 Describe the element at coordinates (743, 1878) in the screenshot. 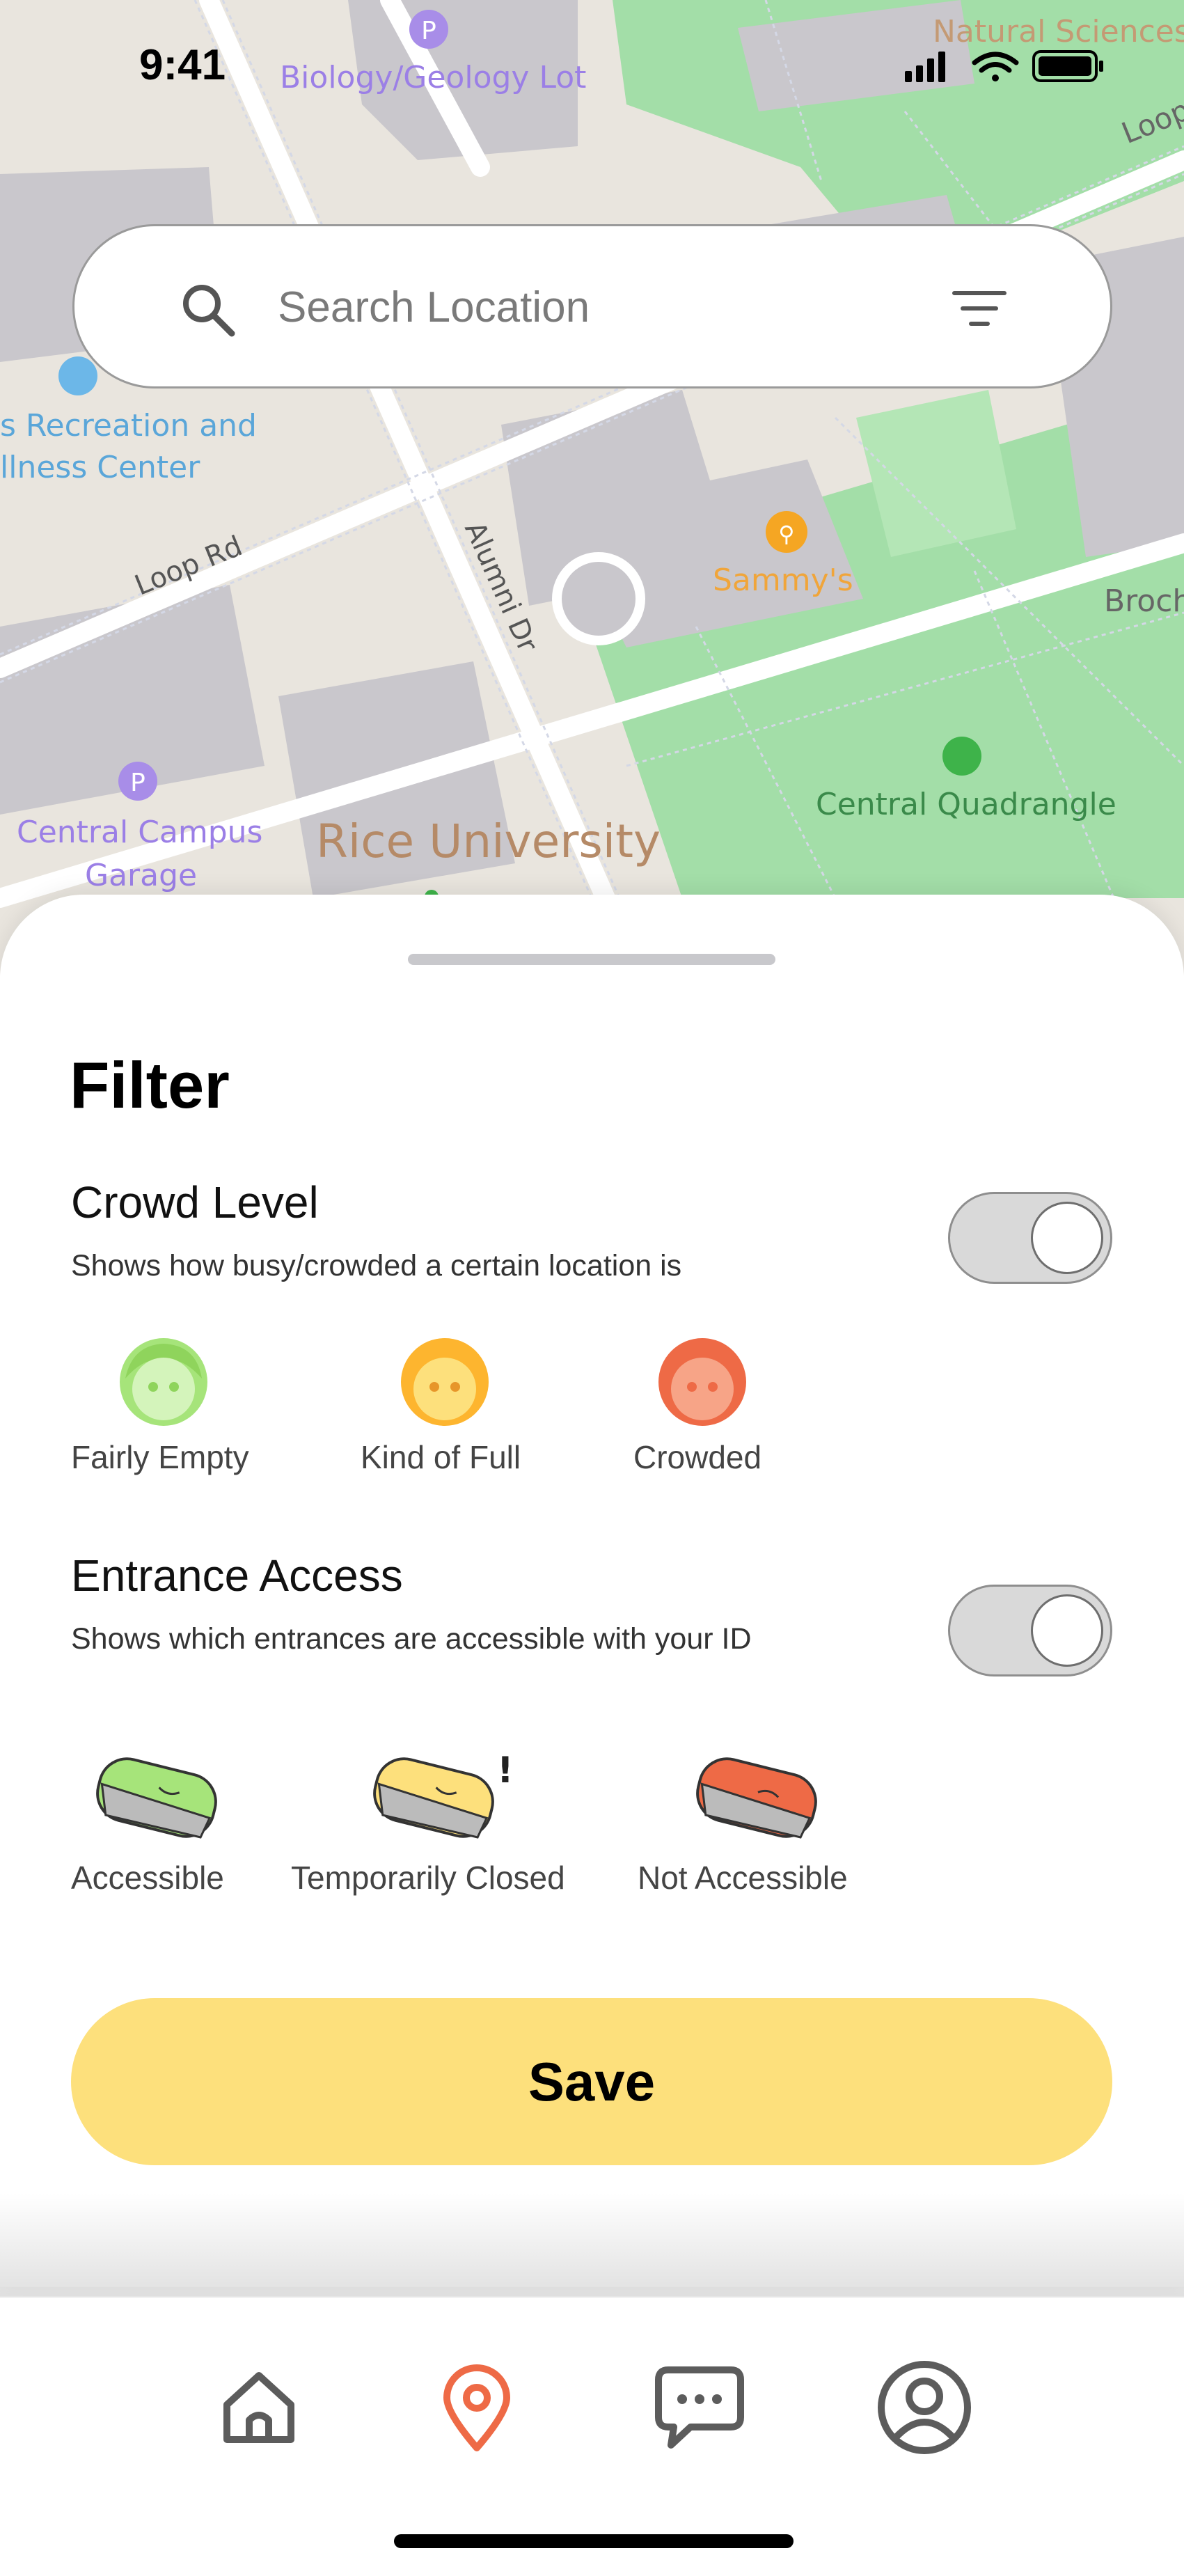

I see `legend-not-accessible: Not Accessible` at that location.